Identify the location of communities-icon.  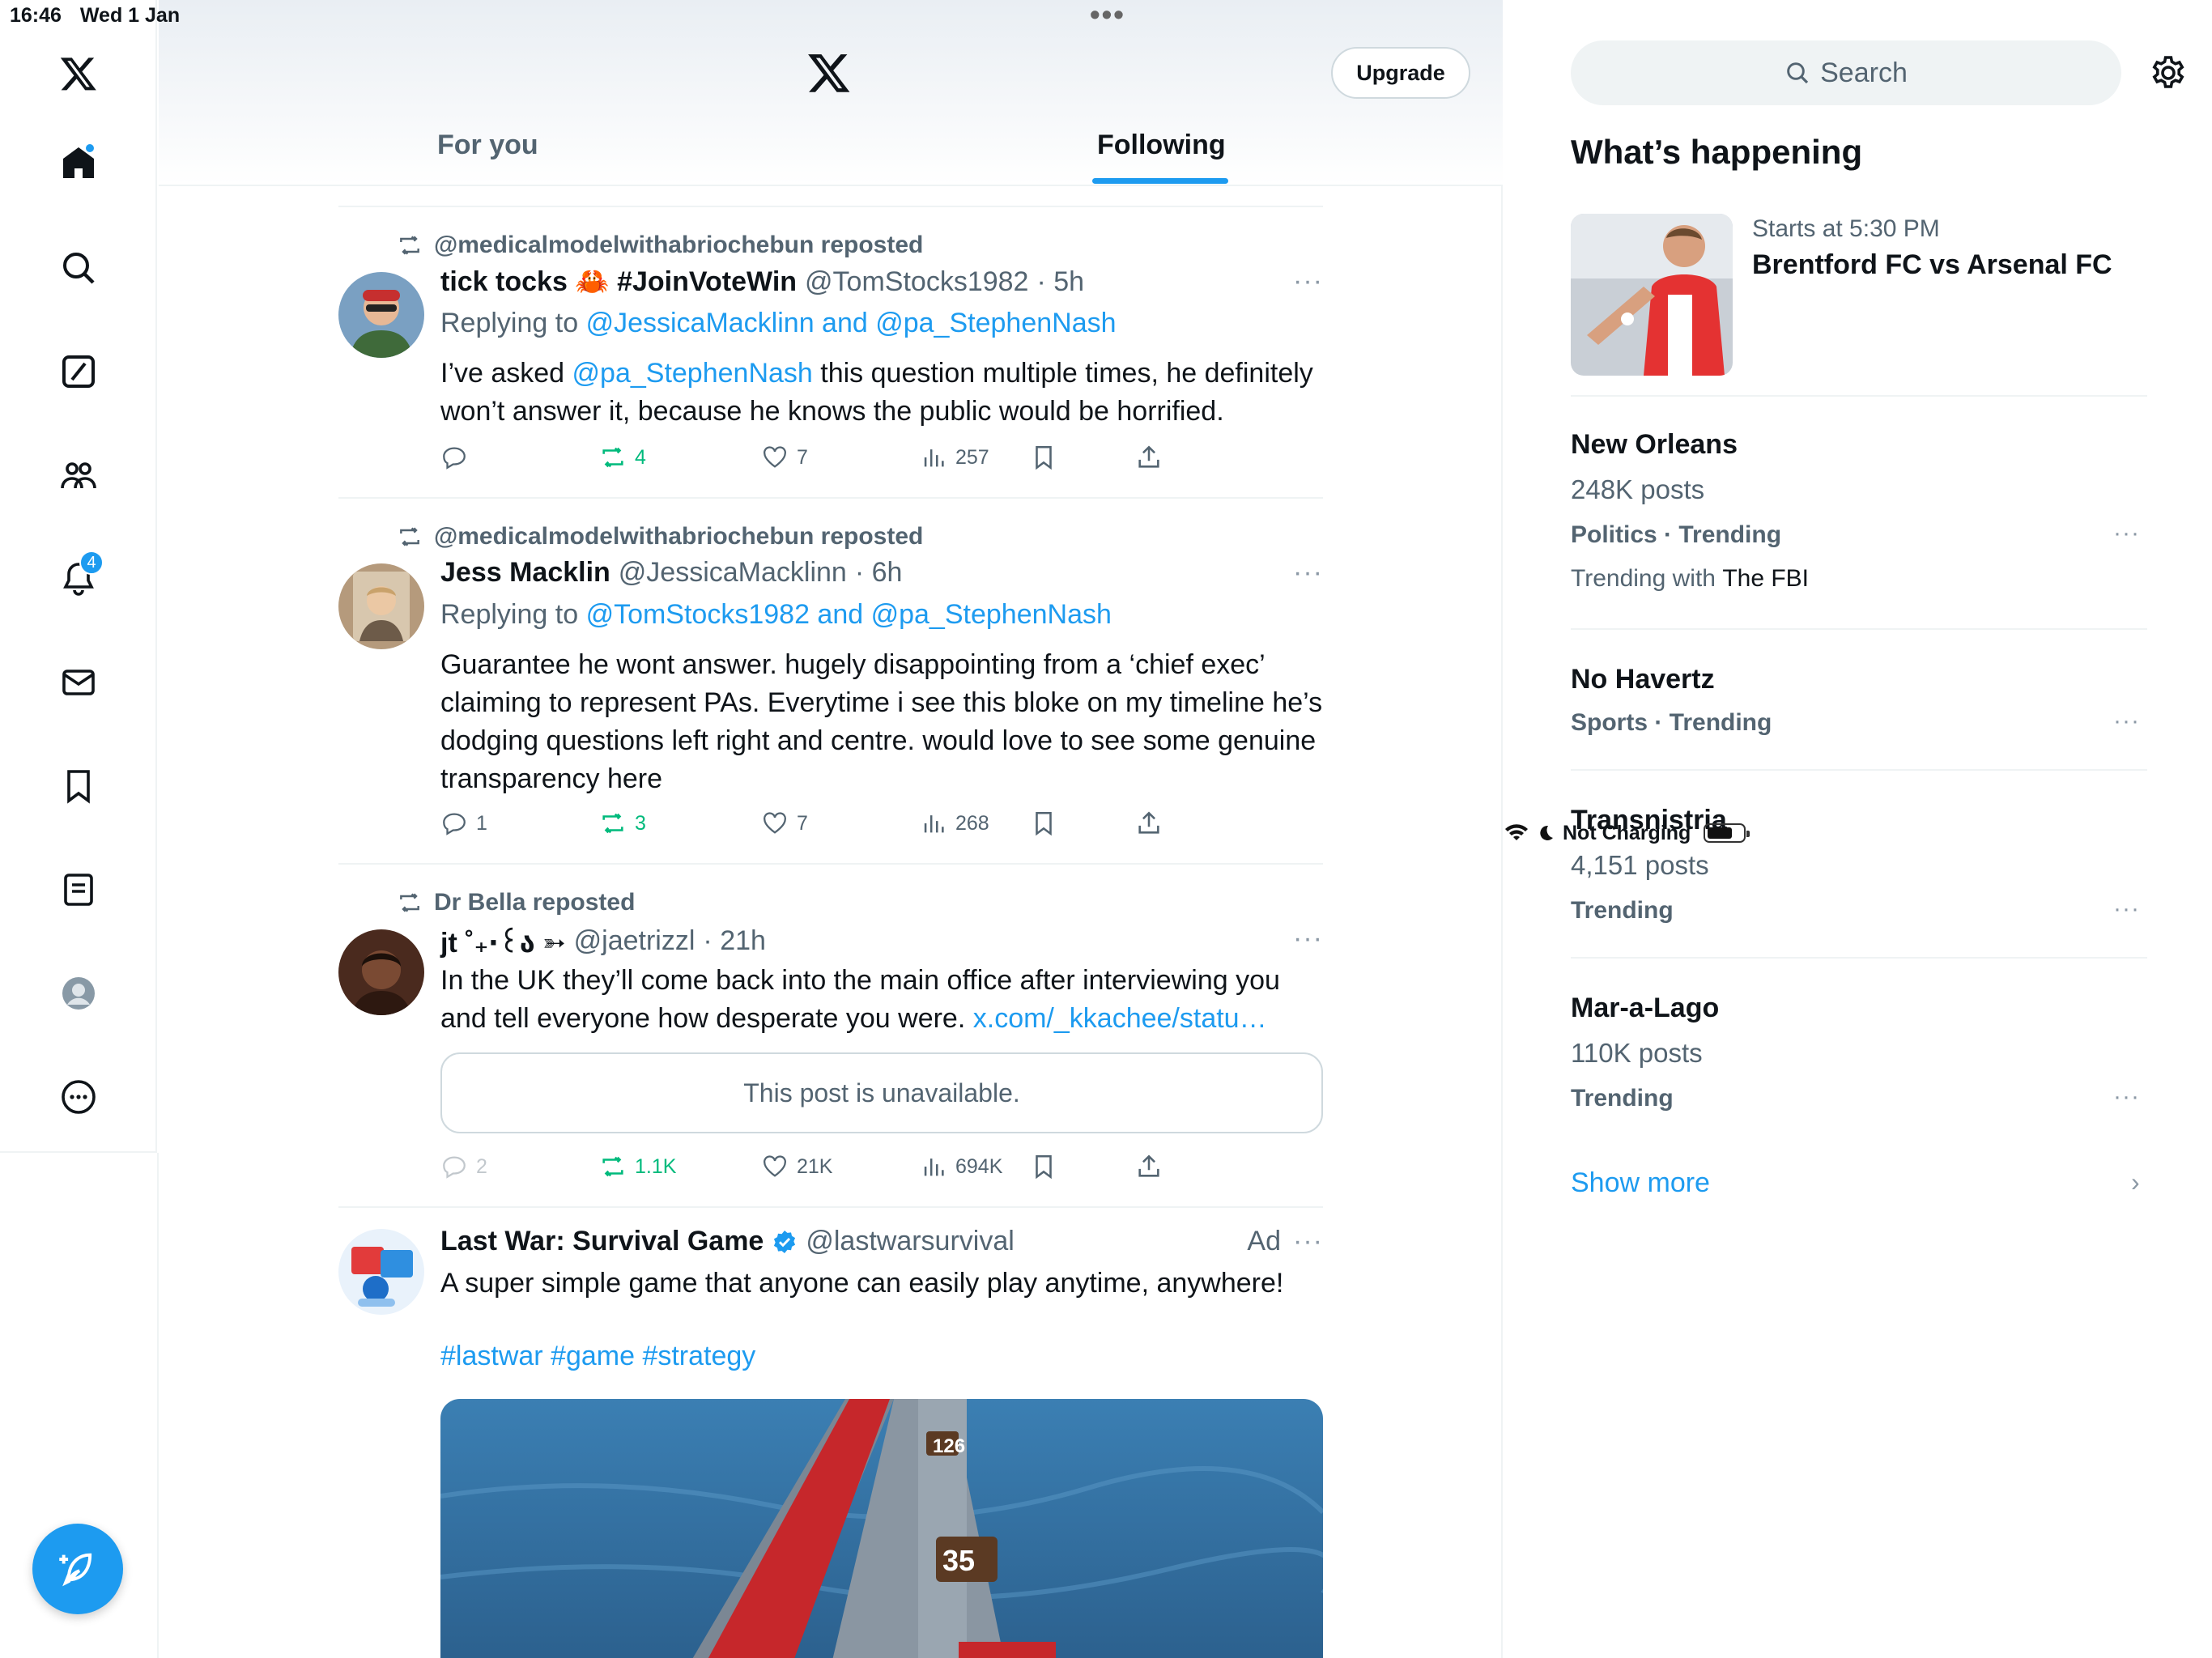
(78, 475).